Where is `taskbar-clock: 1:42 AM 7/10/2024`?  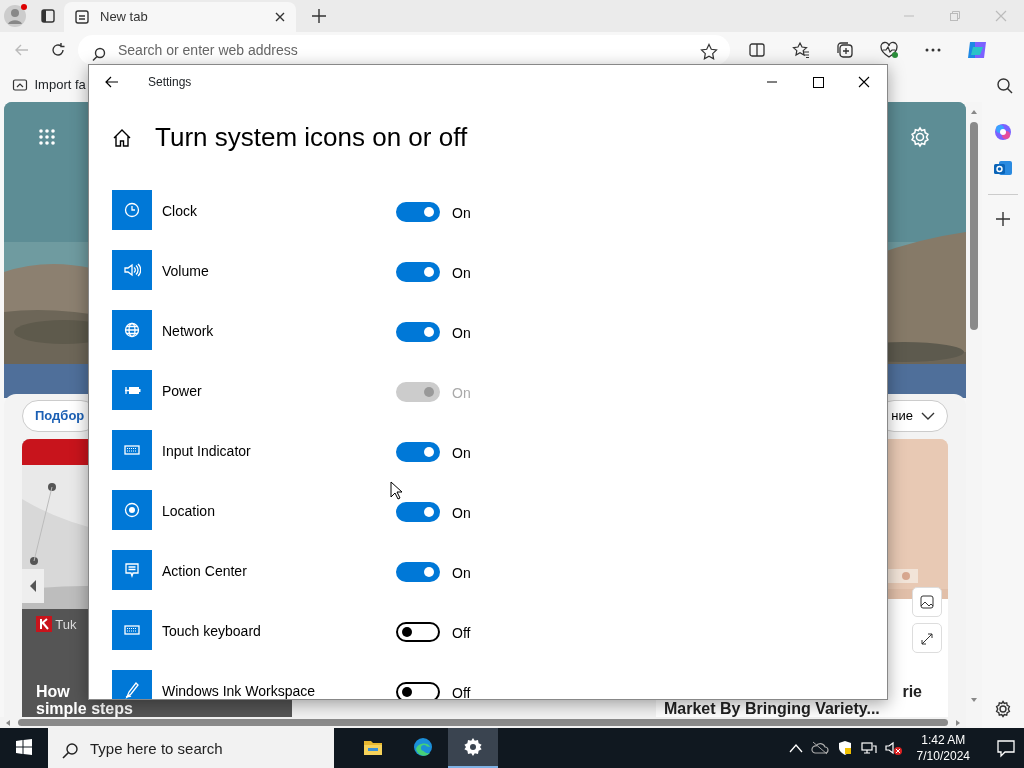 taskbar-clock: 1:42 AM 7/10/2024 is located at coordinates (943, 748).